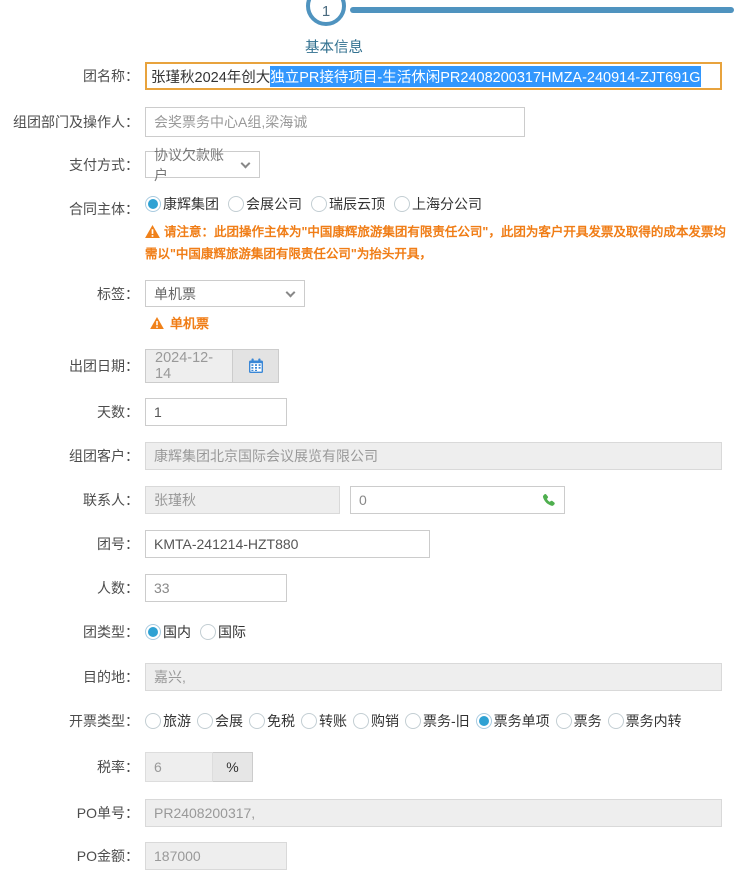 The height and width of the screenshot is (895, 741). I want to click on radio-invoice-option-4: 购销, so click(376, 721).